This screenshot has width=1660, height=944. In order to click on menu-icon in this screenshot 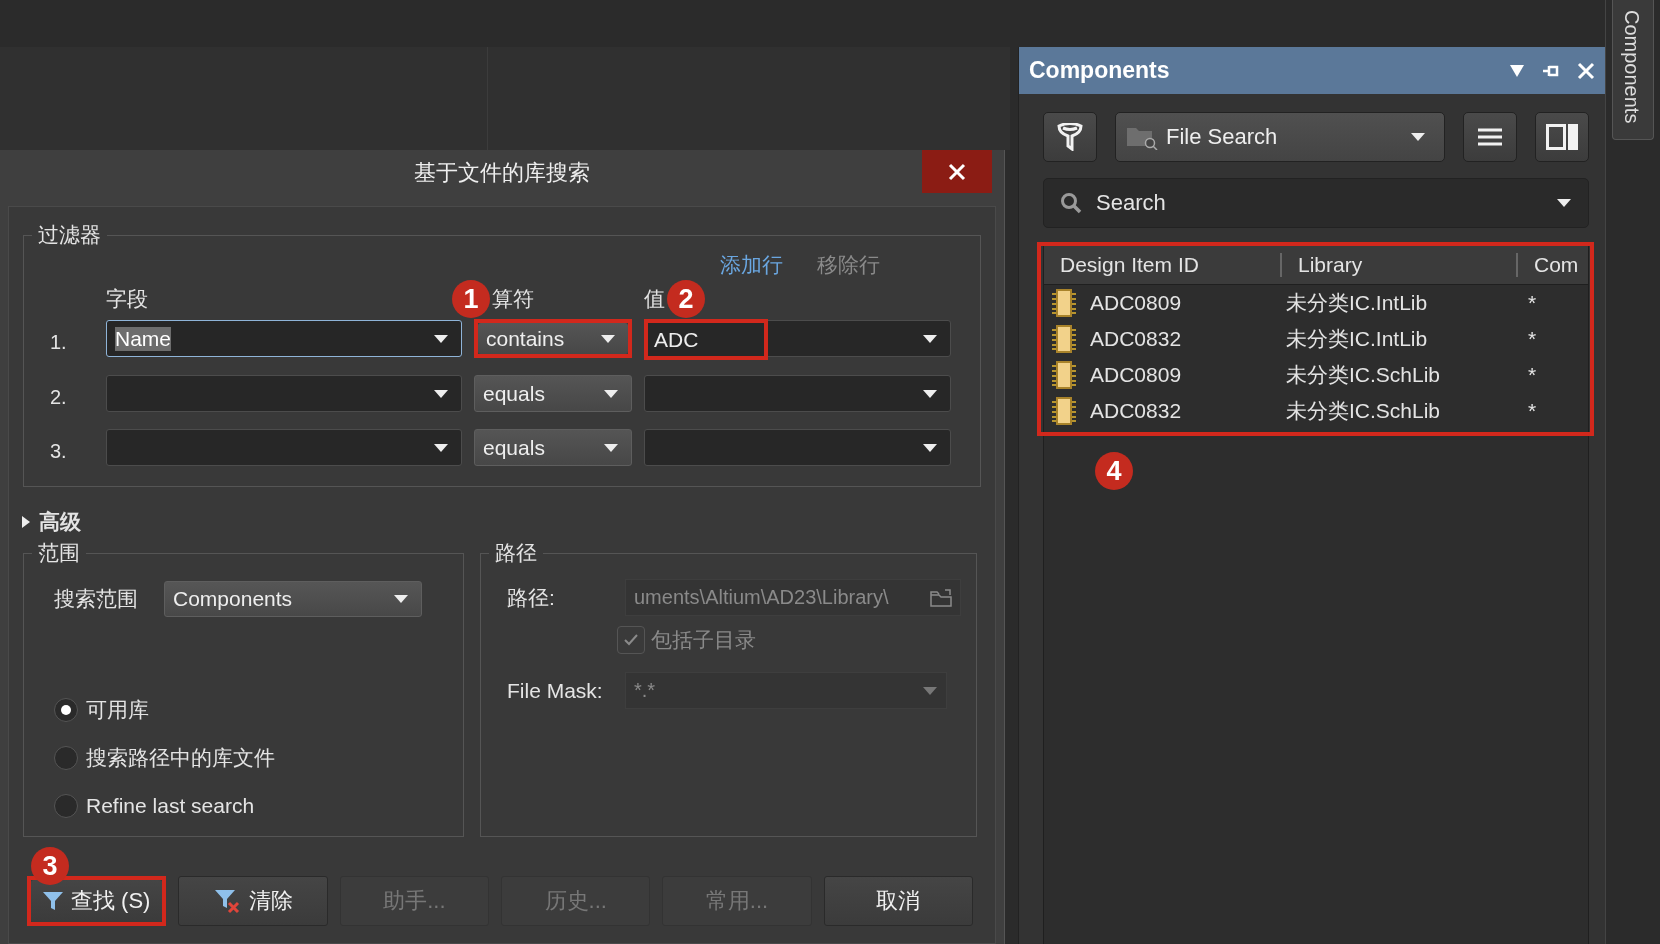, I will do `click(1490, 137)`.